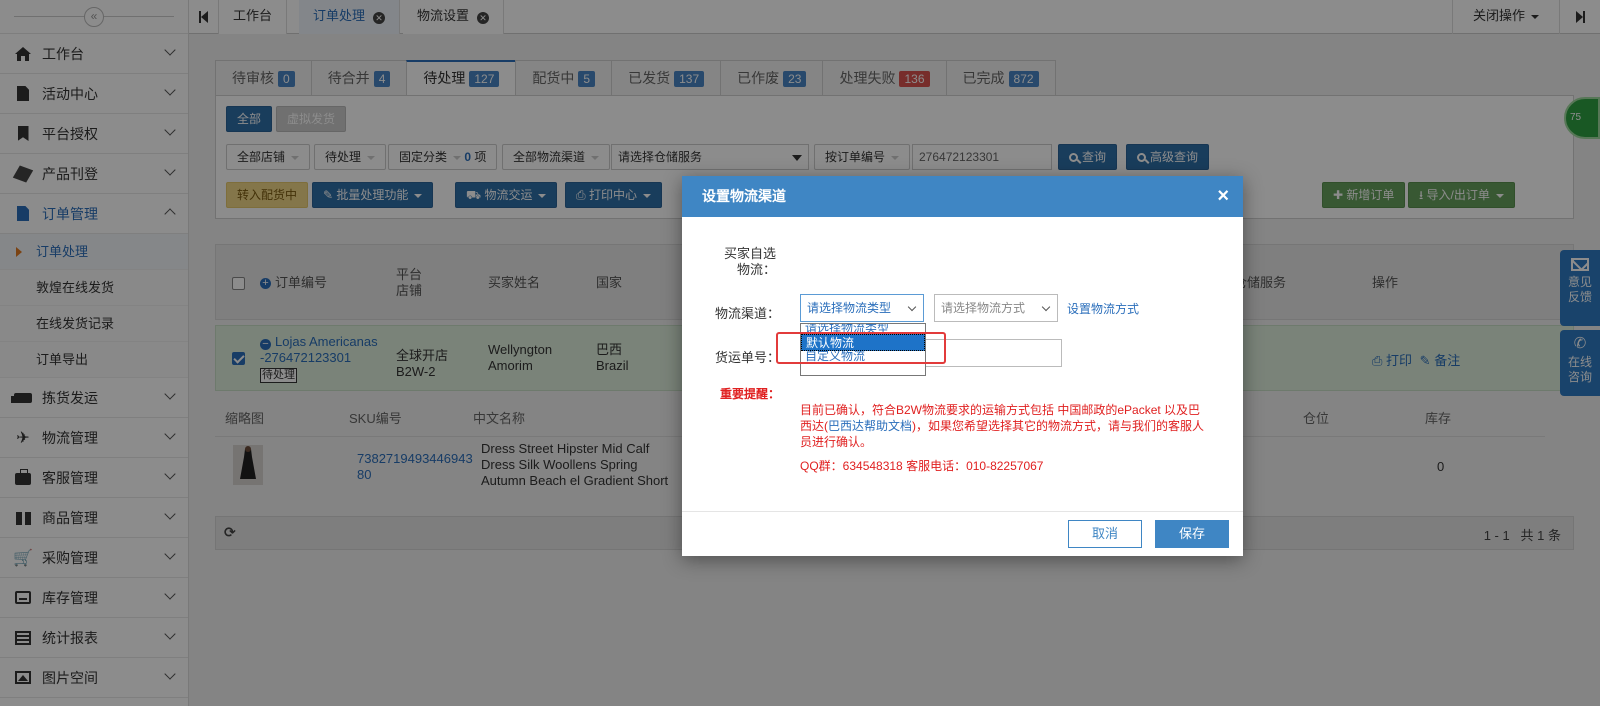 The height and width of the screenshot is (706, 1600). What do you see at coordinates (749, 261) in the screenshot?
I see `buyer-choice-label: 买家自选物流：` at bounding box center [749, 261].